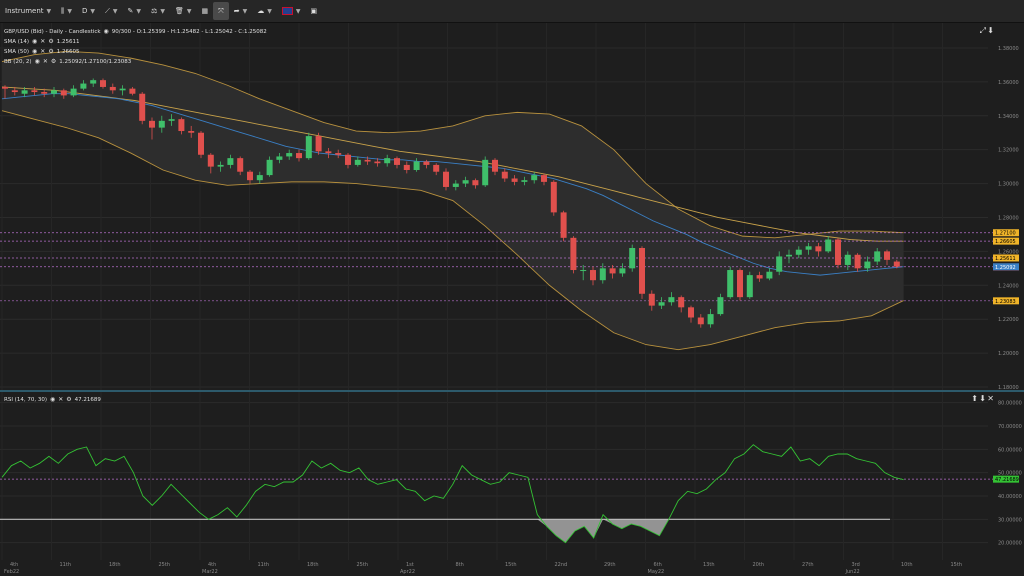  What do you see at coordinates (287, 11) in the screenshot?
I see `flag-uk-icon` at bounding box center [287, 11].